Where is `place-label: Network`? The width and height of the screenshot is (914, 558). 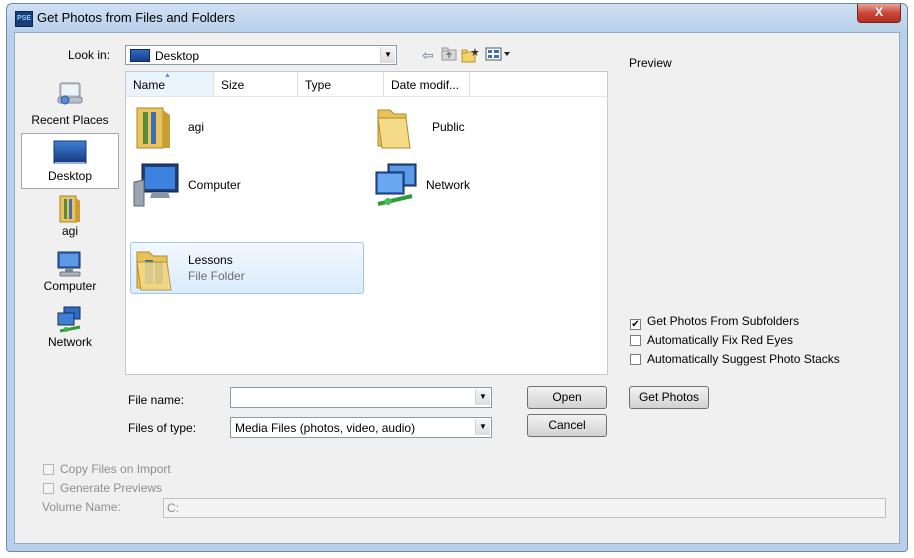 place-label: Network is located at coordinates (69, 342).